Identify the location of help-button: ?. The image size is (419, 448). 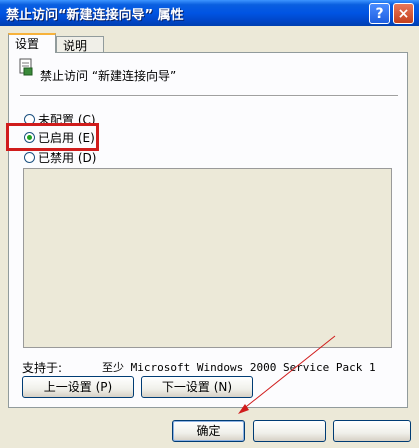
(379, 13).